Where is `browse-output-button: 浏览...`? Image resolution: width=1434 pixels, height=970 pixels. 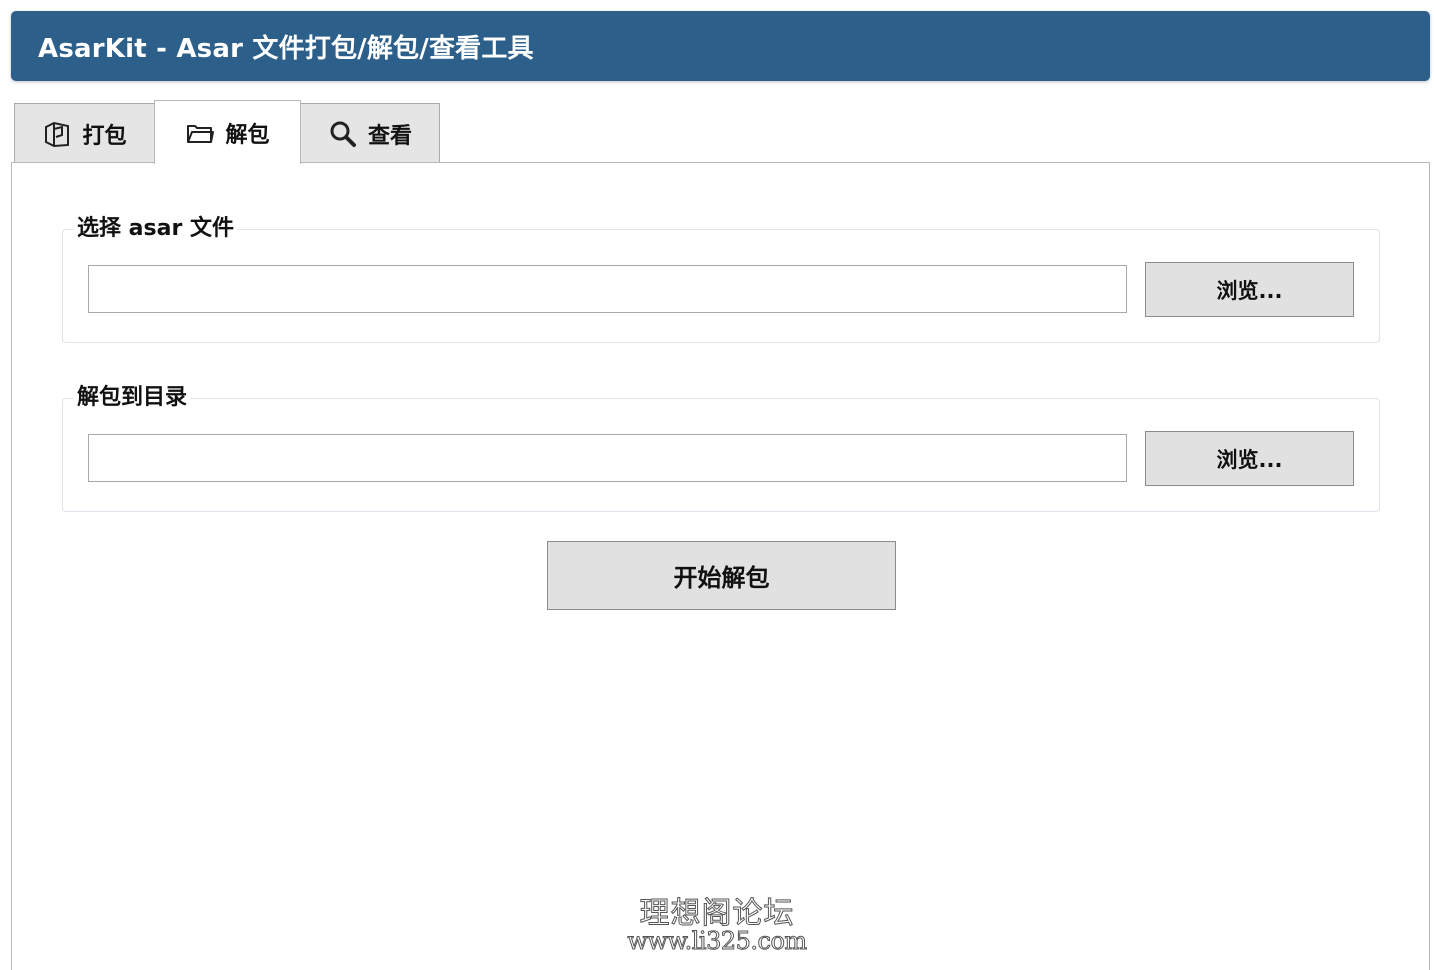
browse-output-button: 浏览... is located at coordinates (1249, 458).